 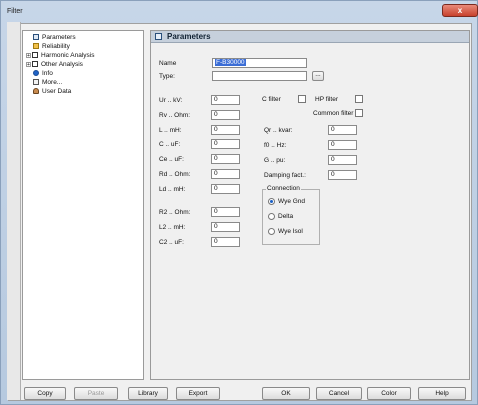 What do you see at coordinates (225, 189) in the screenshot?
I see `ld-input: 0` at bounding box center [225, 189].